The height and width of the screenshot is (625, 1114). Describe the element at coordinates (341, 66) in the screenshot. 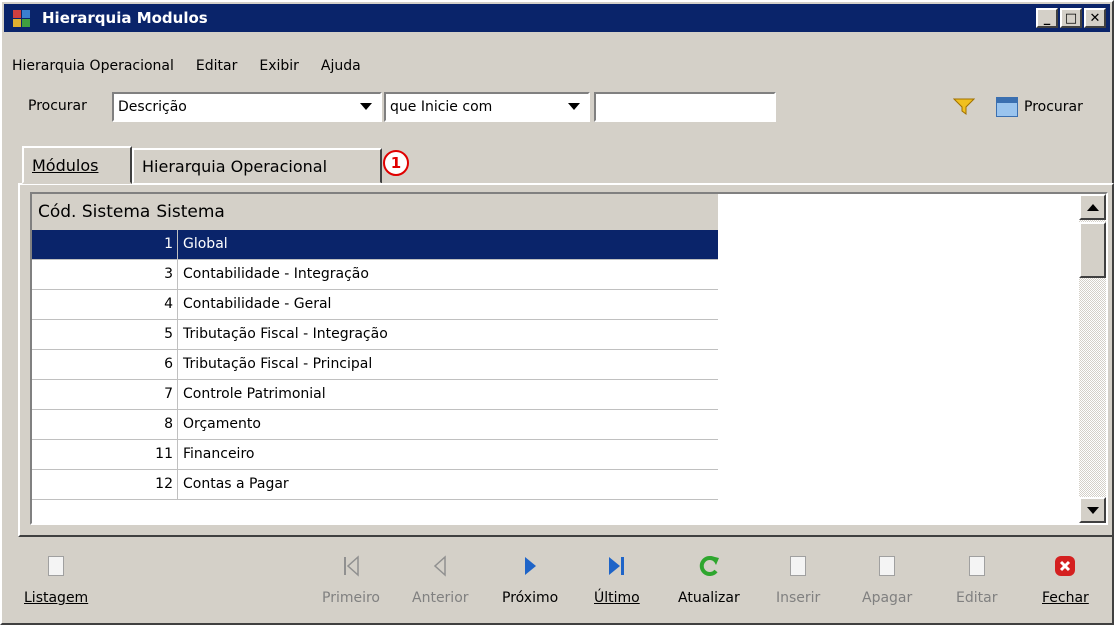

I see `menu-ajuda: Ajuda` at that location.